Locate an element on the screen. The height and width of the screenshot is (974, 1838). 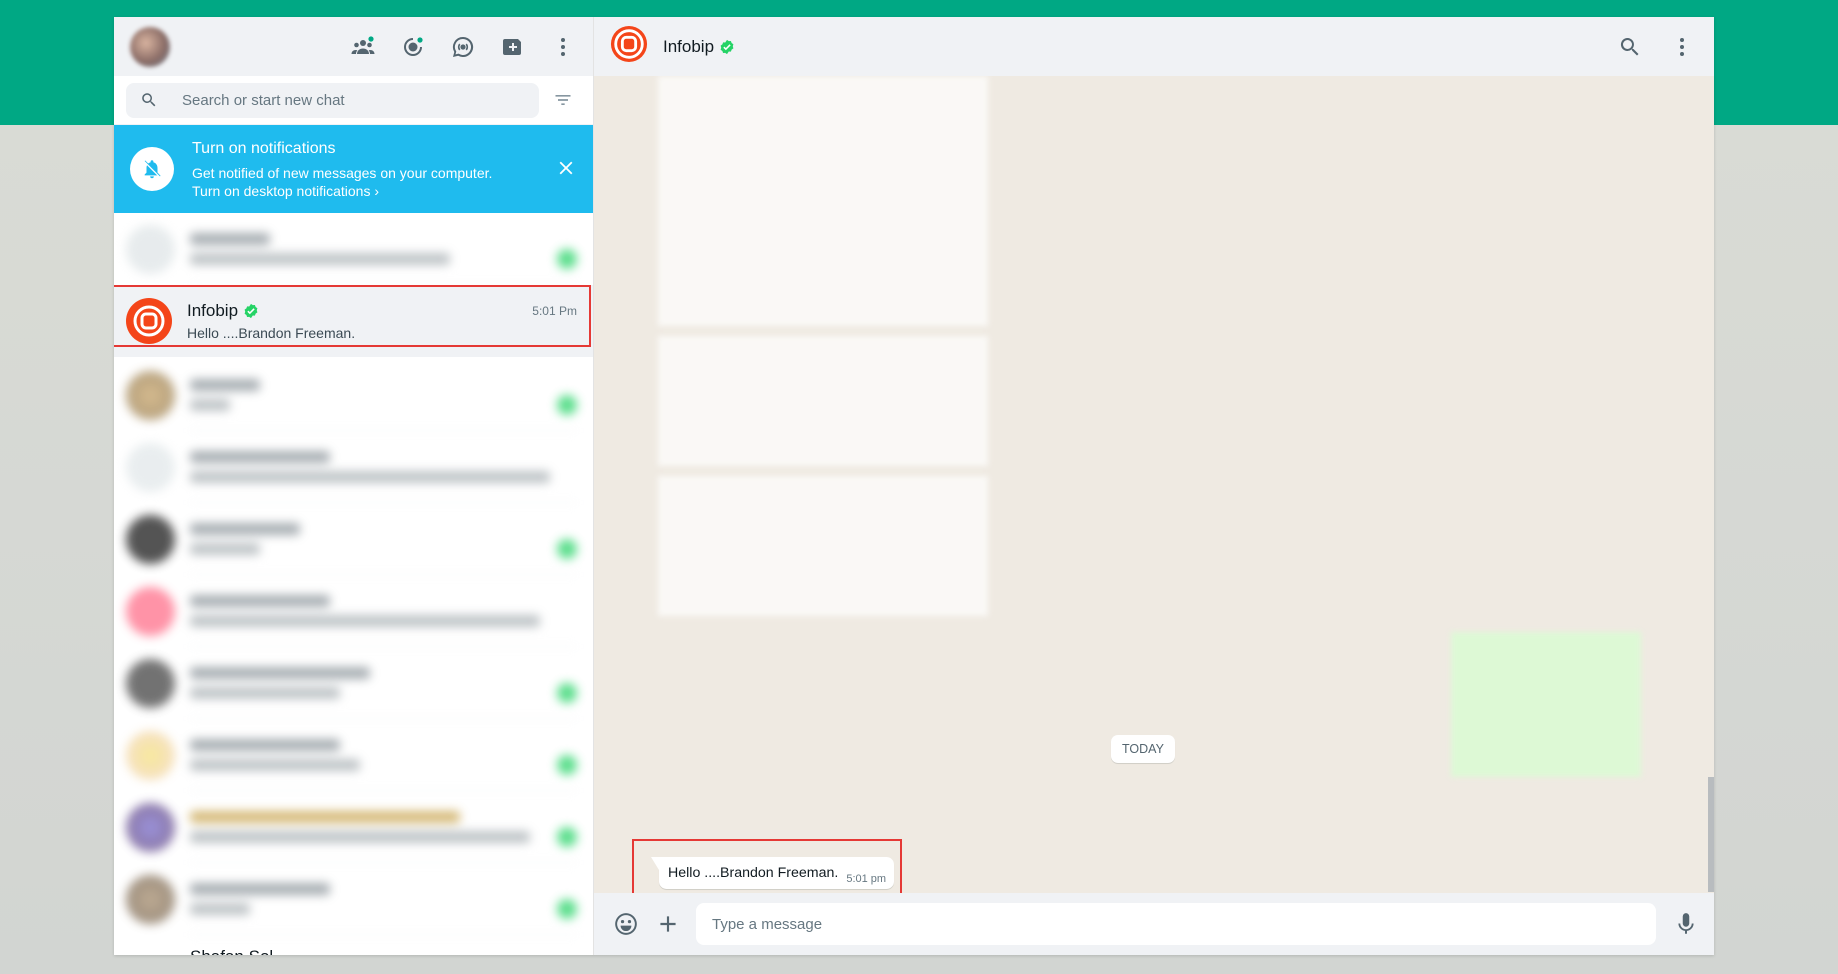
search-row is located at coordinates (353, 100).